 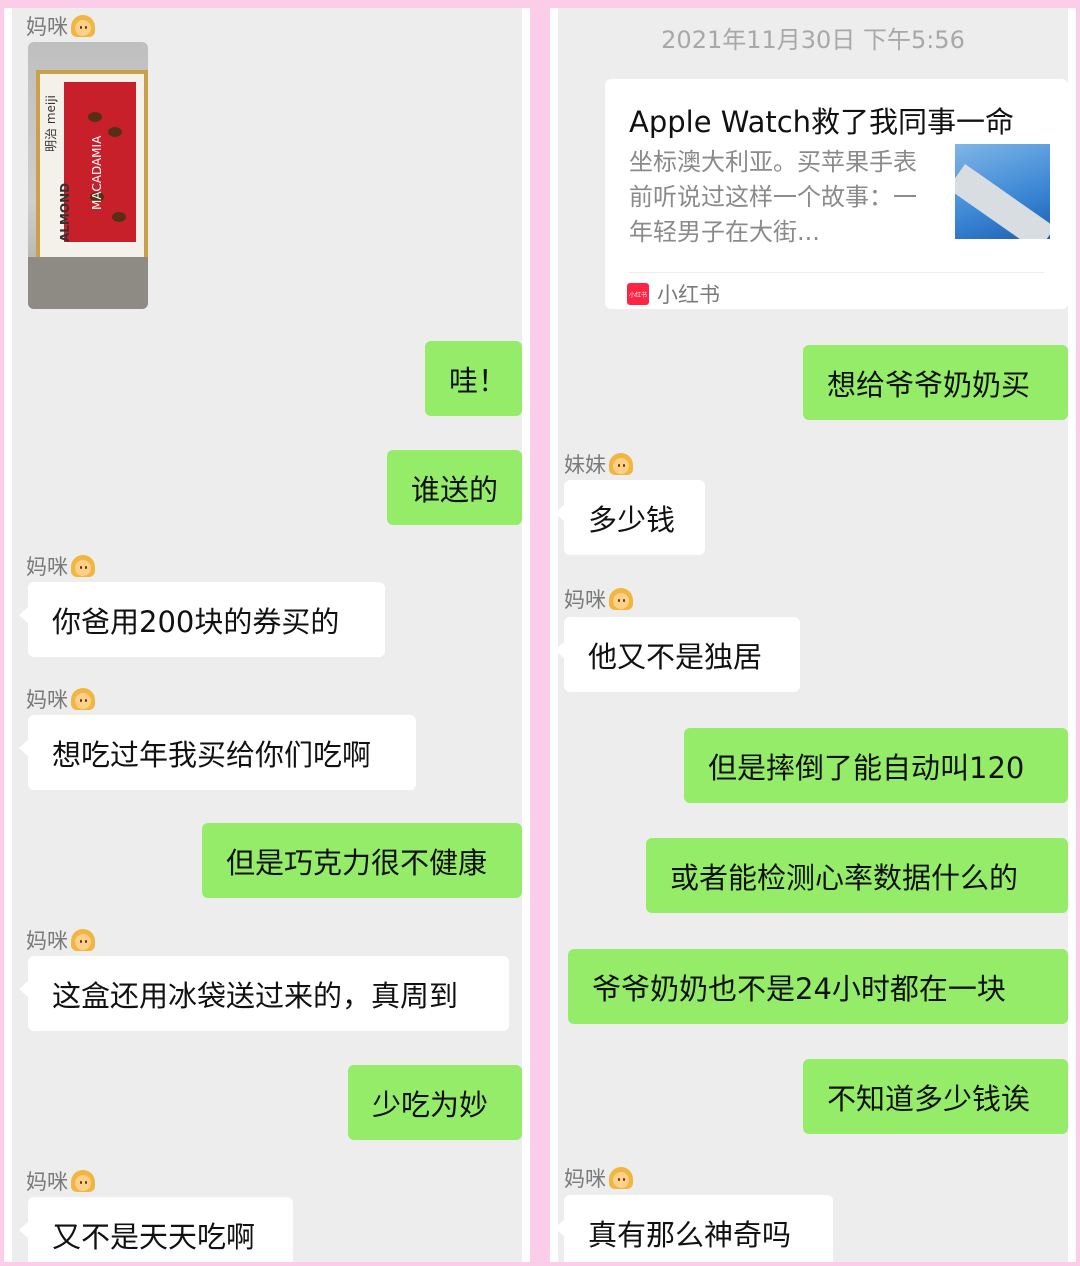 I want to click on link-card-source: 小红书 小红书, so click(x=673, y=295).